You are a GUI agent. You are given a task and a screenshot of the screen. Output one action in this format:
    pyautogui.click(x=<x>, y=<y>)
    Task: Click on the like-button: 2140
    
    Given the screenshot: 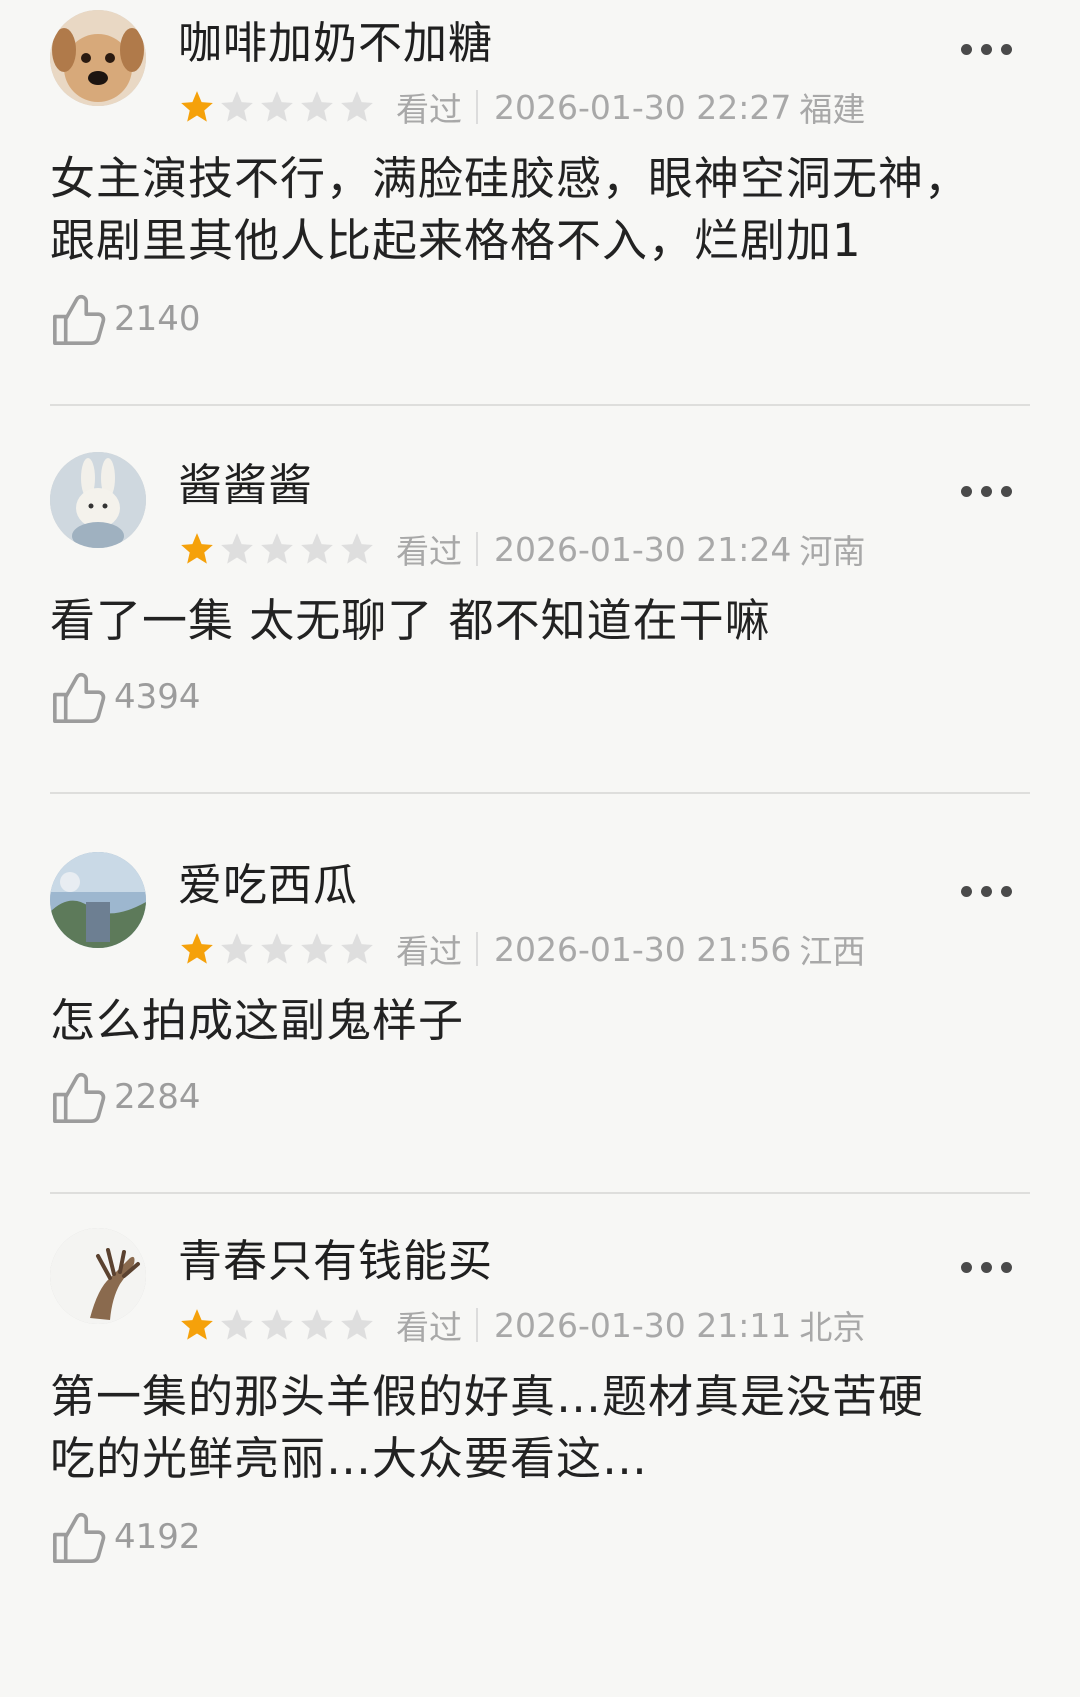 What is the action you would take?
    pyautogui.click(x=125, y=319)
    